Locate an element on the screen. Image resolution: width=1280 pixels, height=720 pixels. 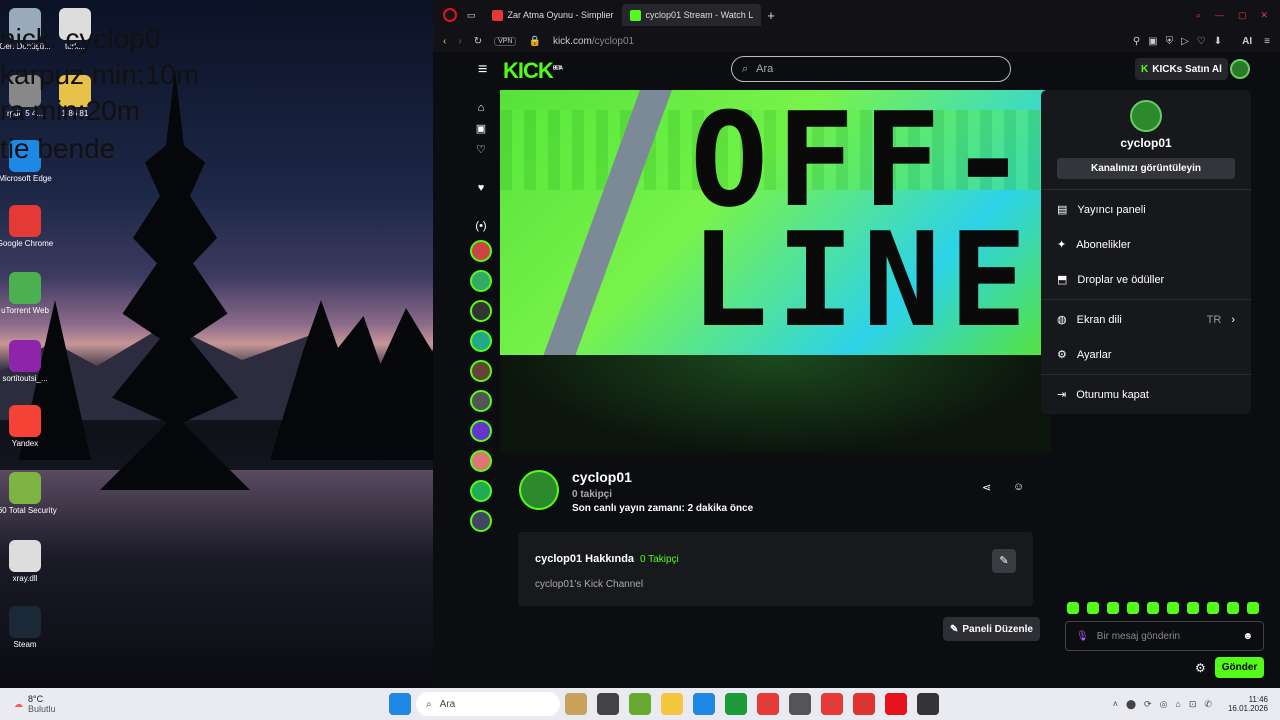
forward-icon: › is located at coordinates (459, 41).